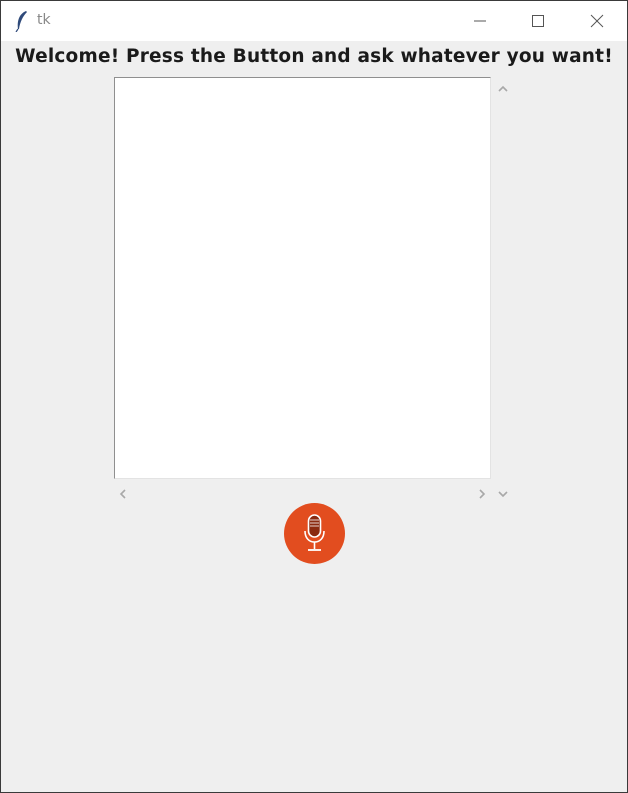 This screenshot has height=793, width=628. Describe the element at coordinates (44, 20) in the screenshot. I see `window-title: tk` at that location.